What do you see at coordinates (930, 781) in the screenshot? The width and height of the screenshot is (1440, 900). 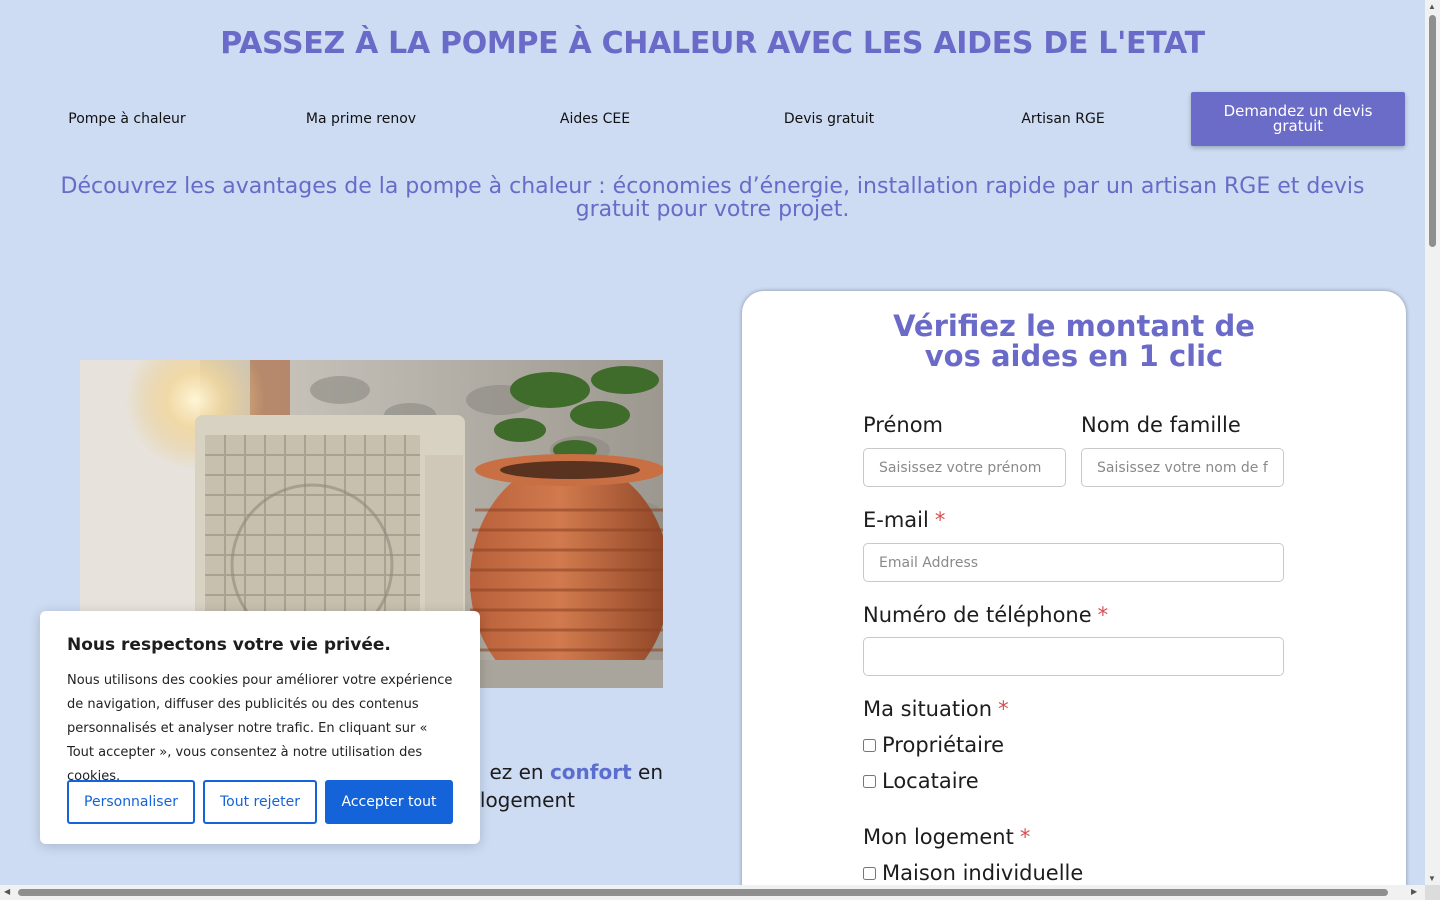 I see `tenant-label: Locataire` at bounding box center [930, 781].